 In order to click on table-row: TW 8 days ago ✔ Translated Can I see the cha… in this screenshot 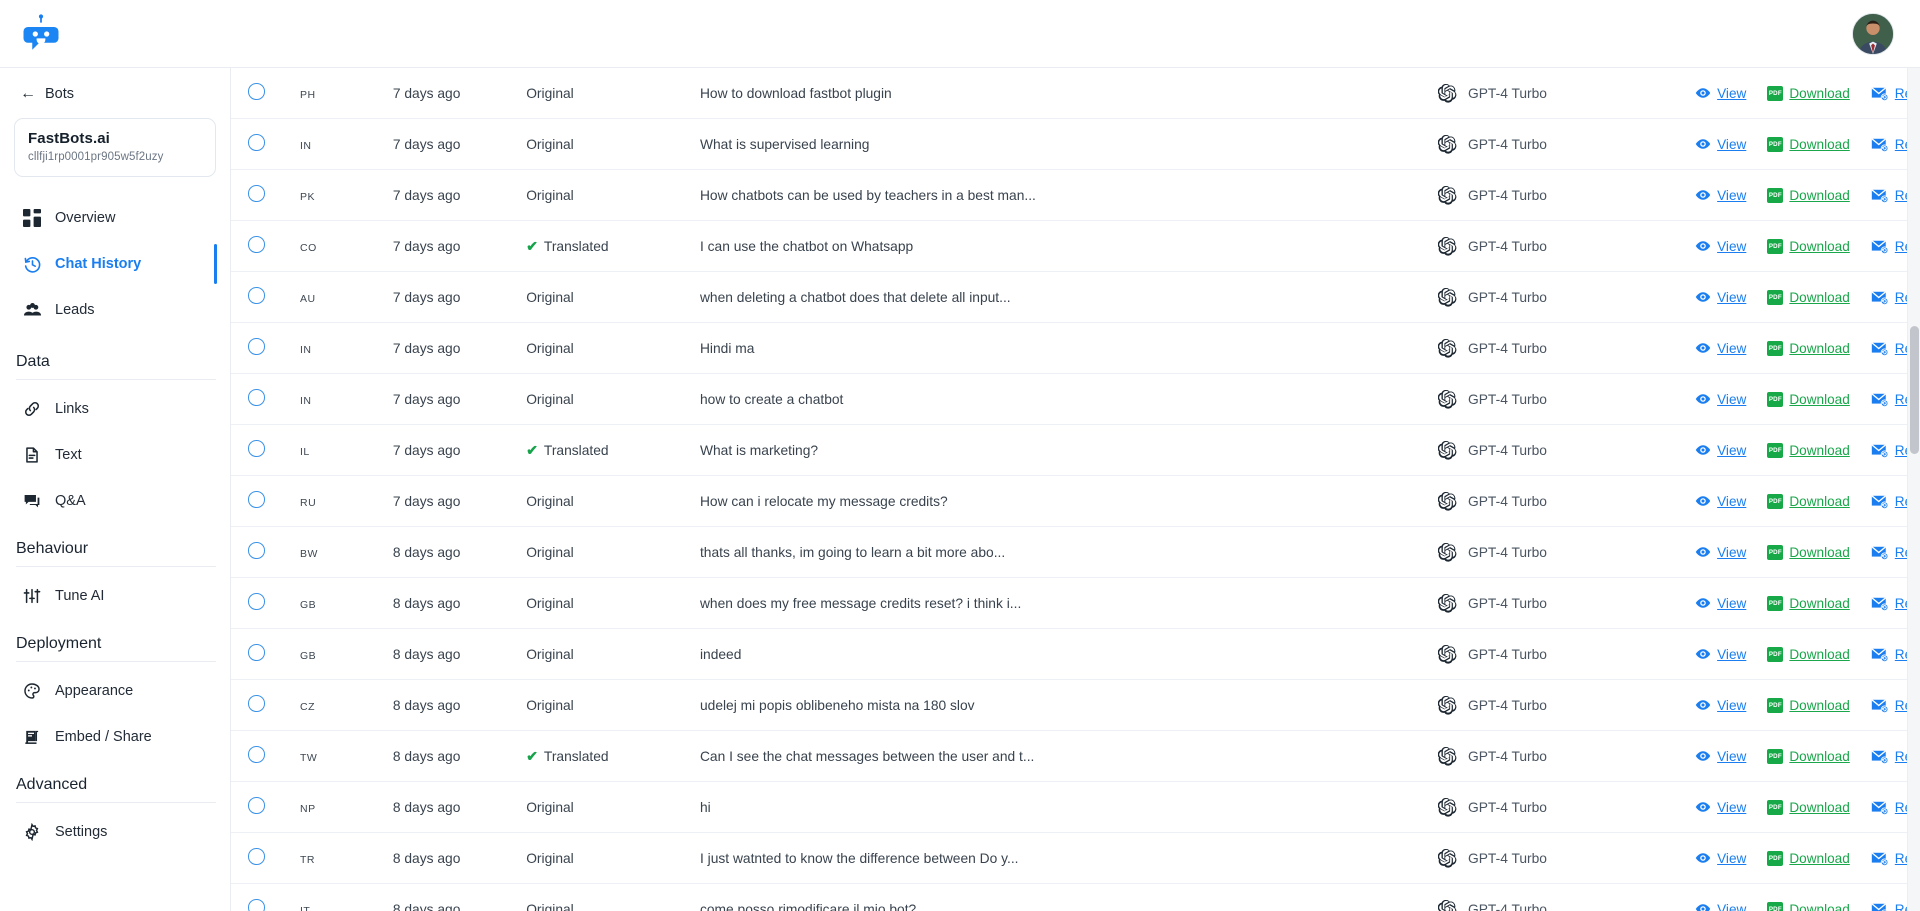, I will do `click(1075, 756)`.